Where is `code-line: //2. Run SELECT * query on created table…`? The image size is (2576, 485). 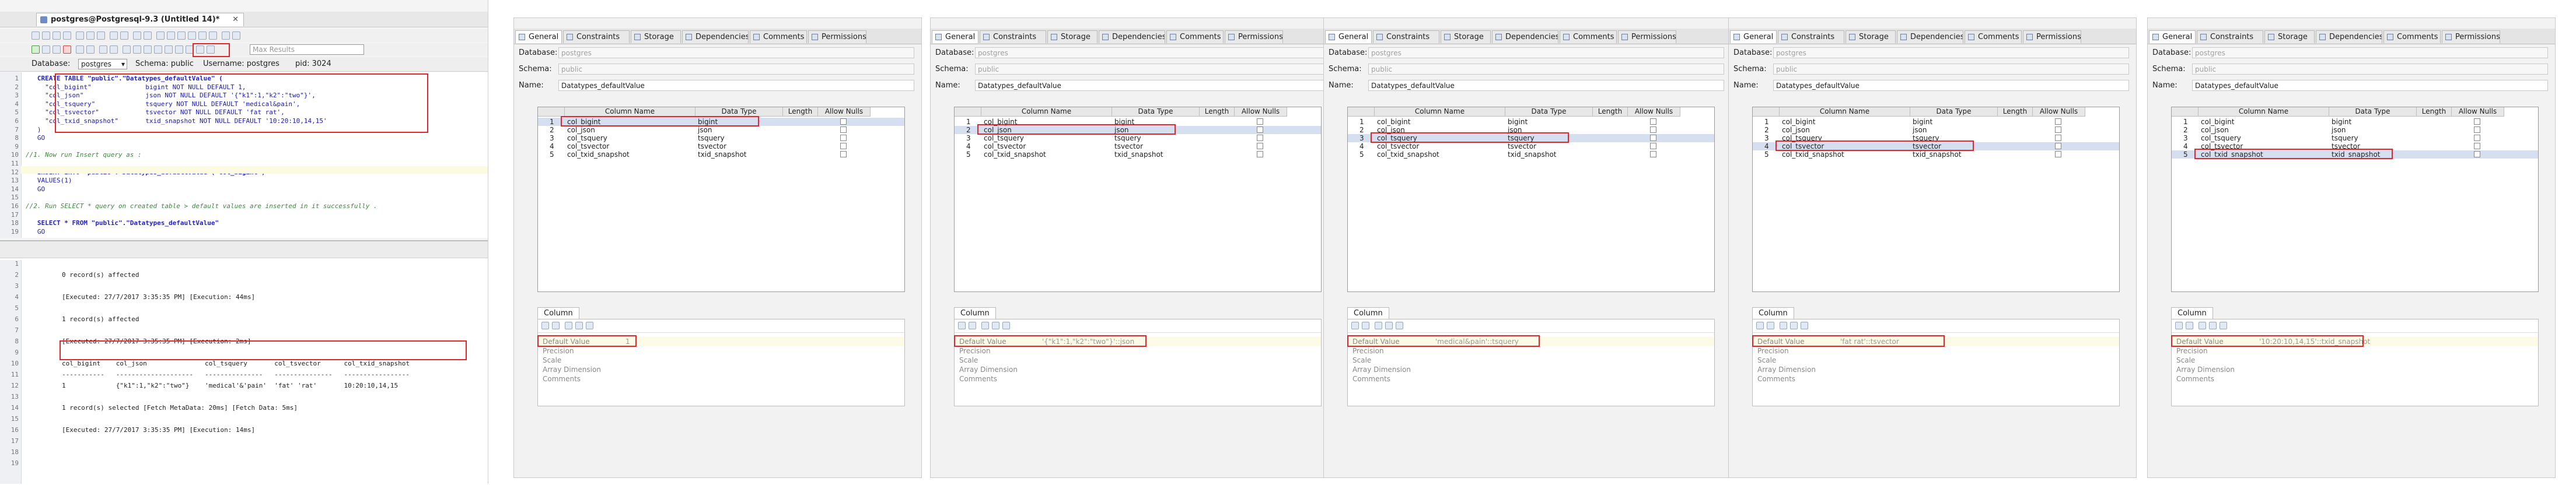 code-line: //2. Run SELECT * query on created table… is located at coordinates (202, 206).